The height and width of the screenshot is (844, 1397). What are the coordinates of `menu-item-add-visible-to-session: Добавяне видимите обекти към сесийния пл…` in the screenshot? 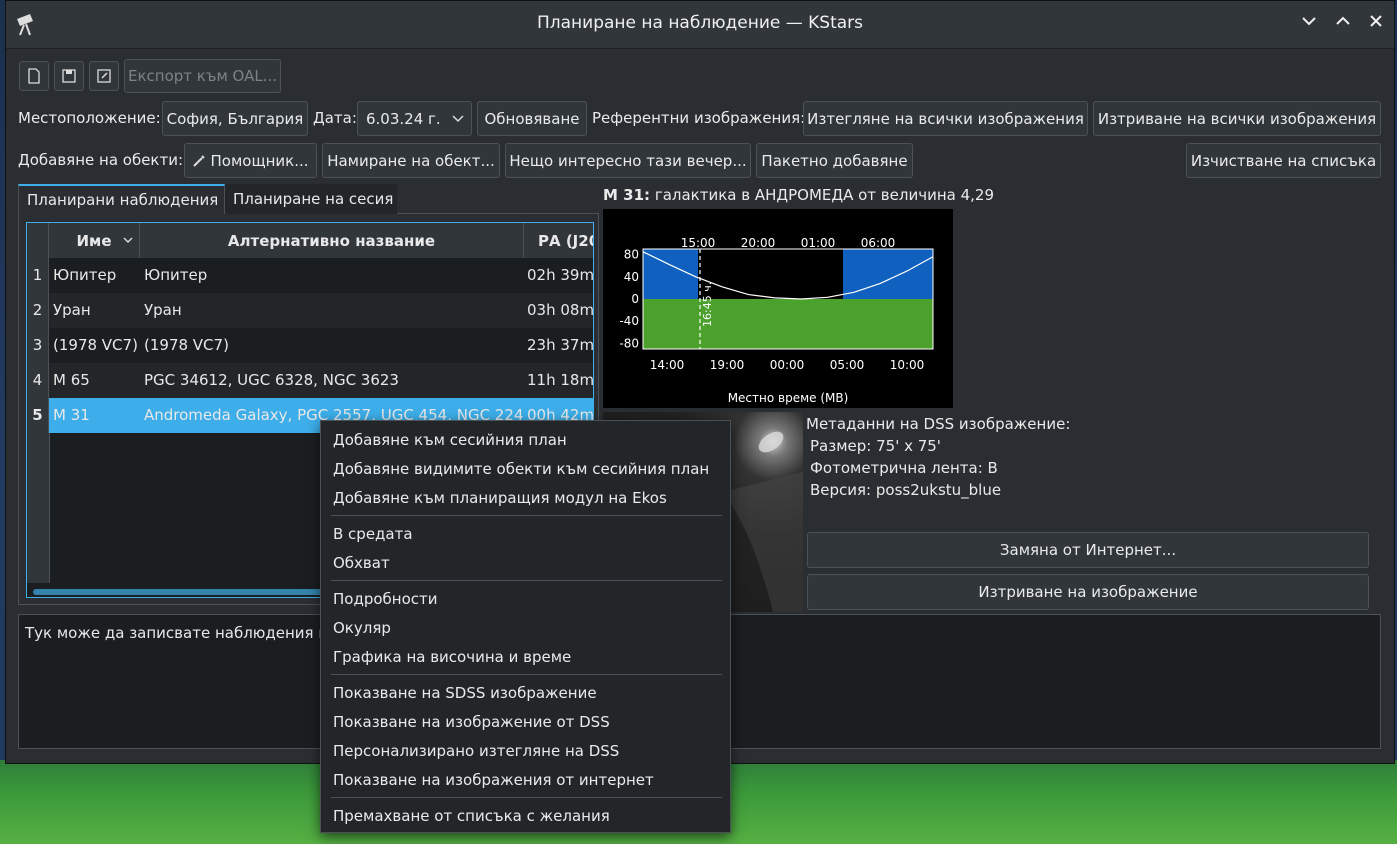 It's located at (521, 469).